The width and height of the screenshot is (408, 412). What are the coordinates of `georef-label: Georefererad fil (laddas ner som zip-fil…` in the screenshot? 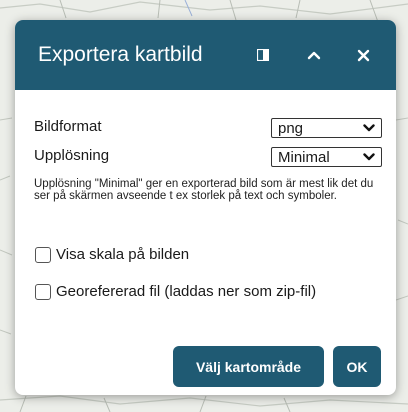 It's located at (186, 291).